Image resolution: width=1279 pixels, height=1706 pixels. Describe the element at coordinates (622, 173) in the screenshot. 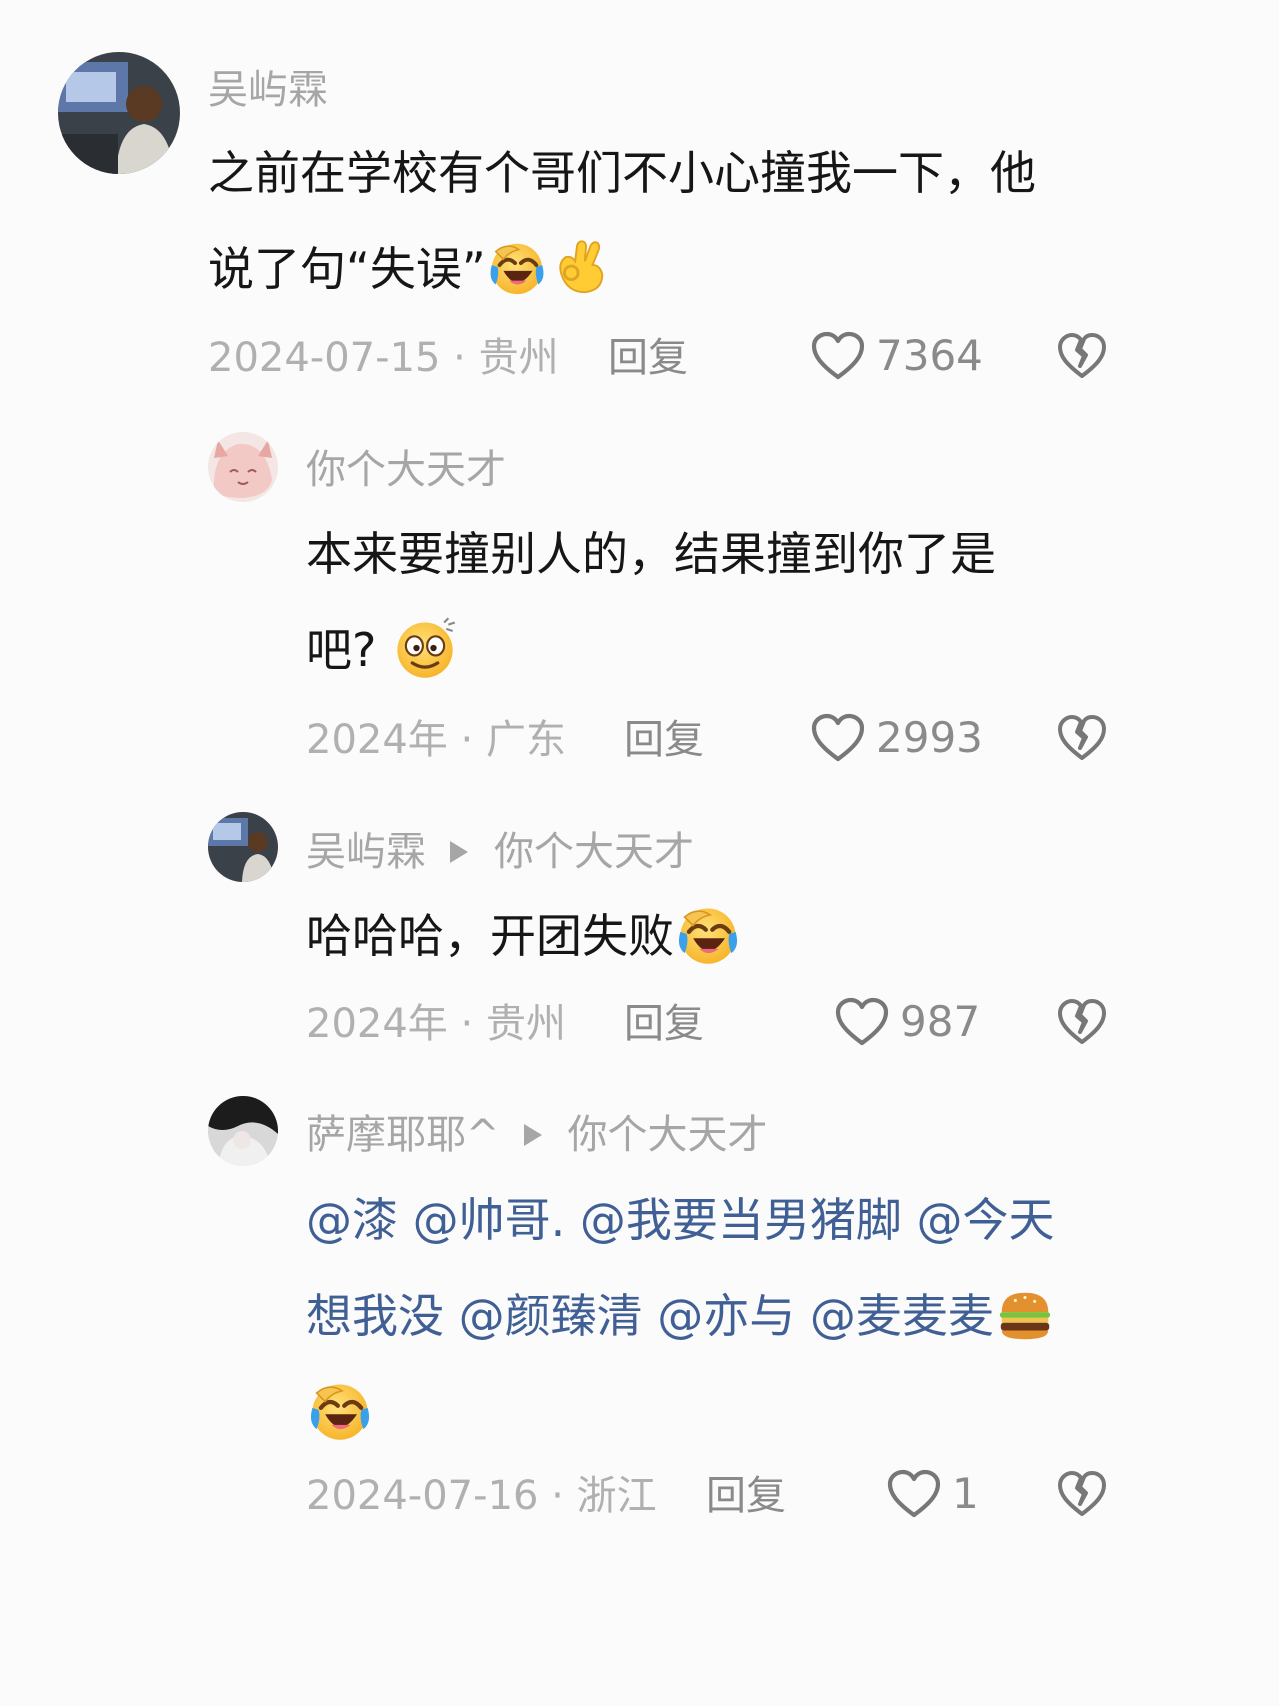

I see `comment-text-line: 之前在学校有个哥们不小心撞我一下，他` at that location.